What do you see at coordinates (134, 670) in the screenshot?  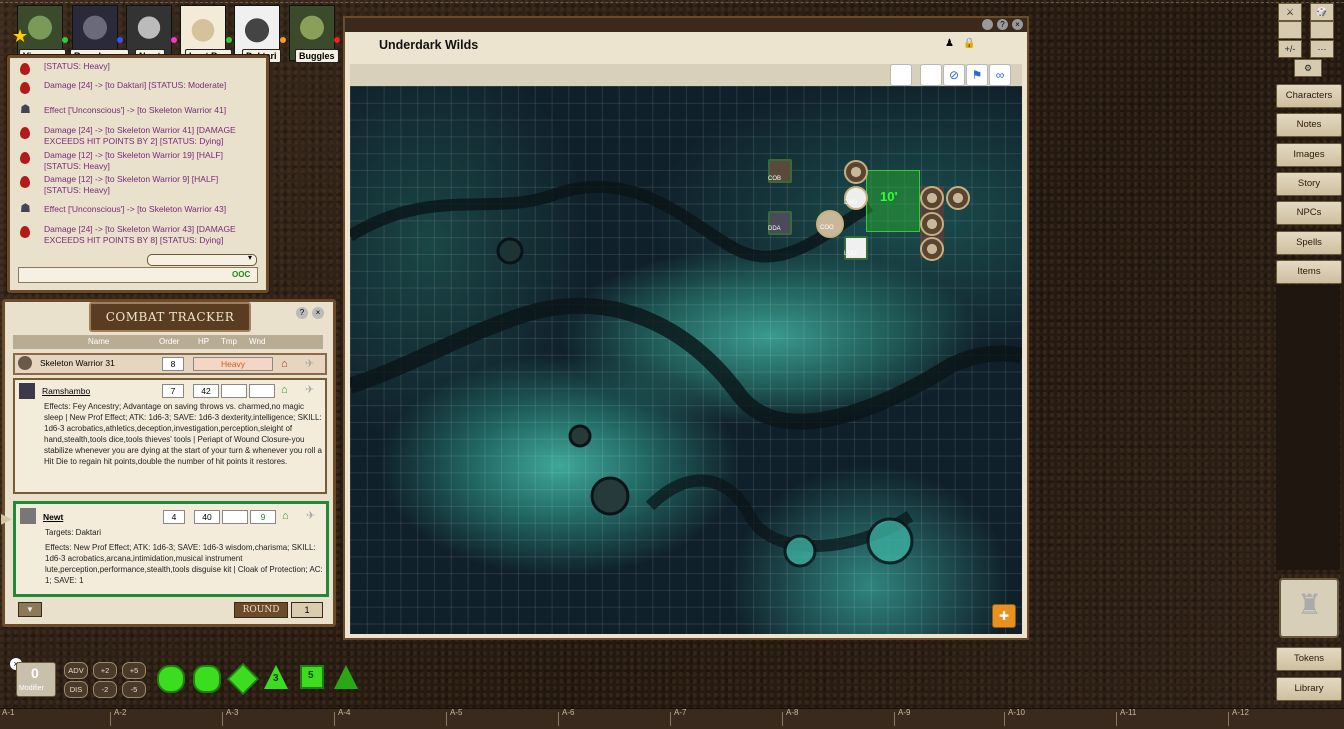 I see `plus-5-button: +5` at bounding box center [134, 670].